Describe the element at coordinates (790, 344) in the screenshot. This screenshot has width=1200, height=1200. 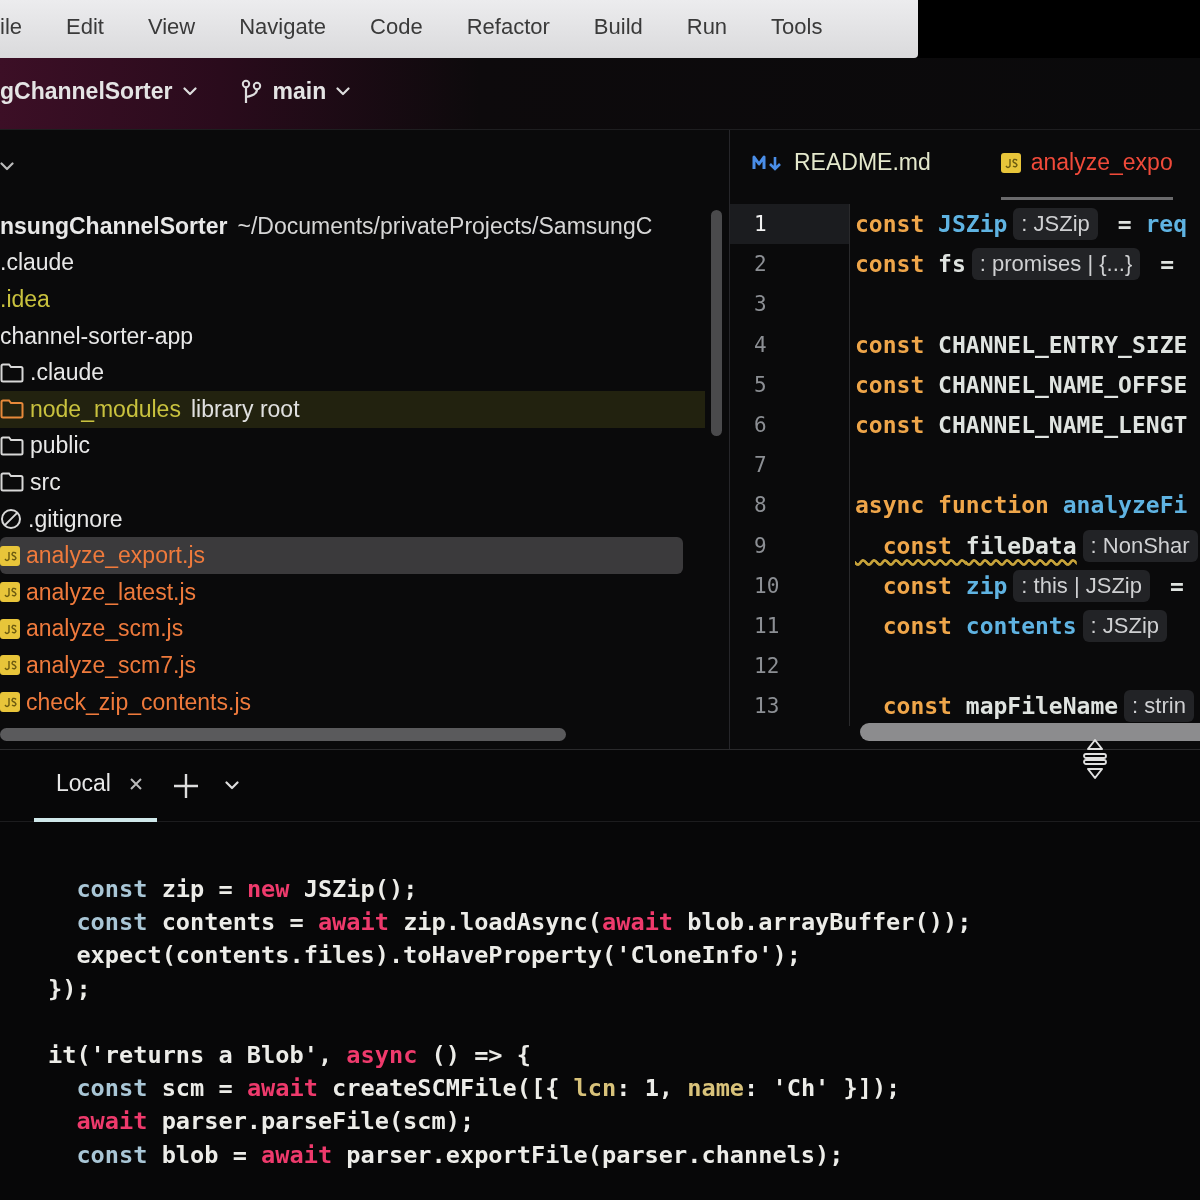
I see `line-number: 4` at that location.